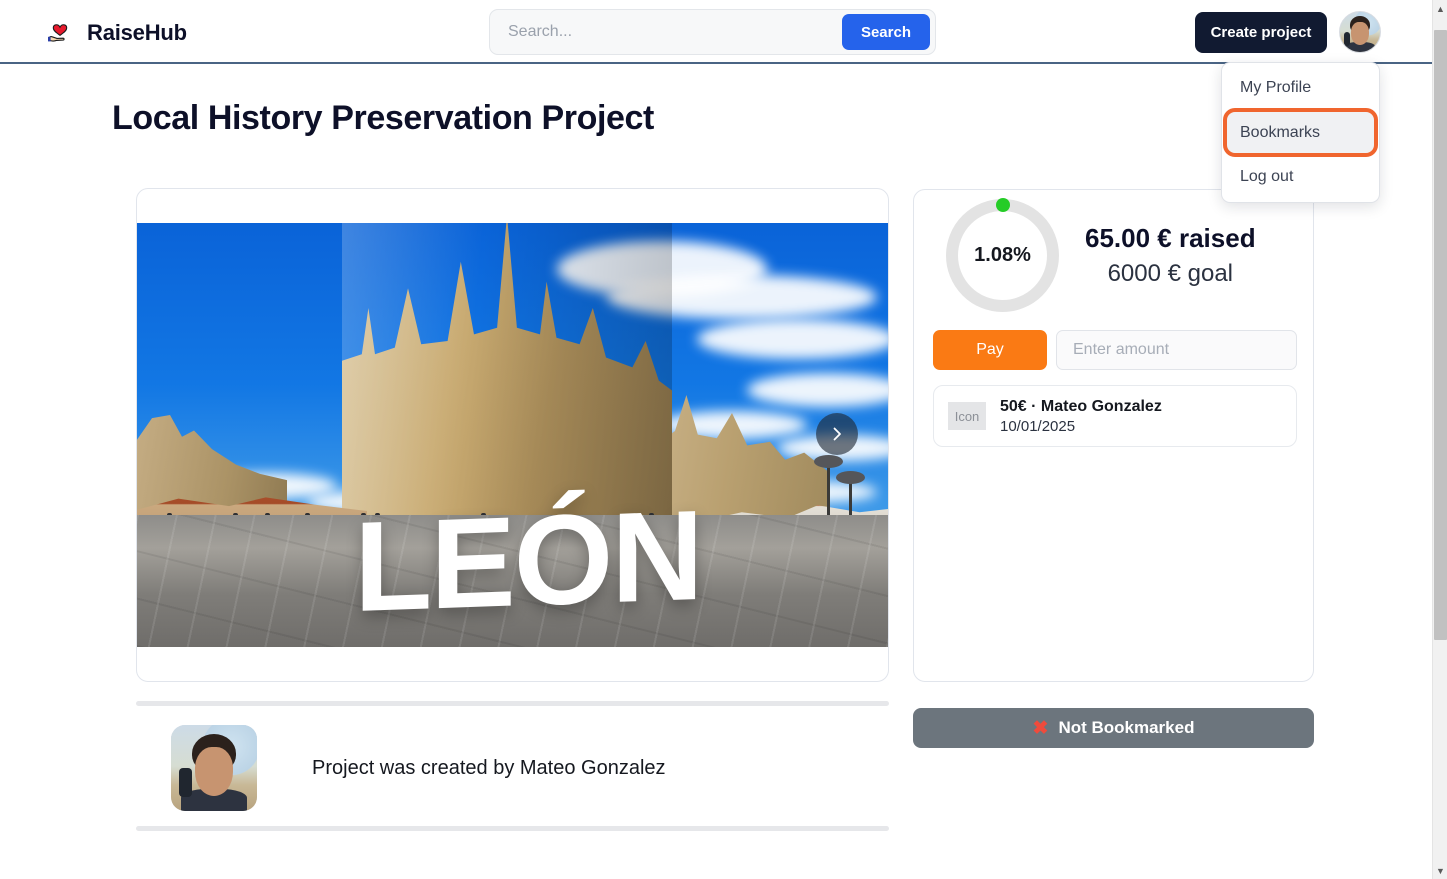 This screenshot has height=879, width=1447. I want to click on create-project-button: Create project, so click(1261, 32).